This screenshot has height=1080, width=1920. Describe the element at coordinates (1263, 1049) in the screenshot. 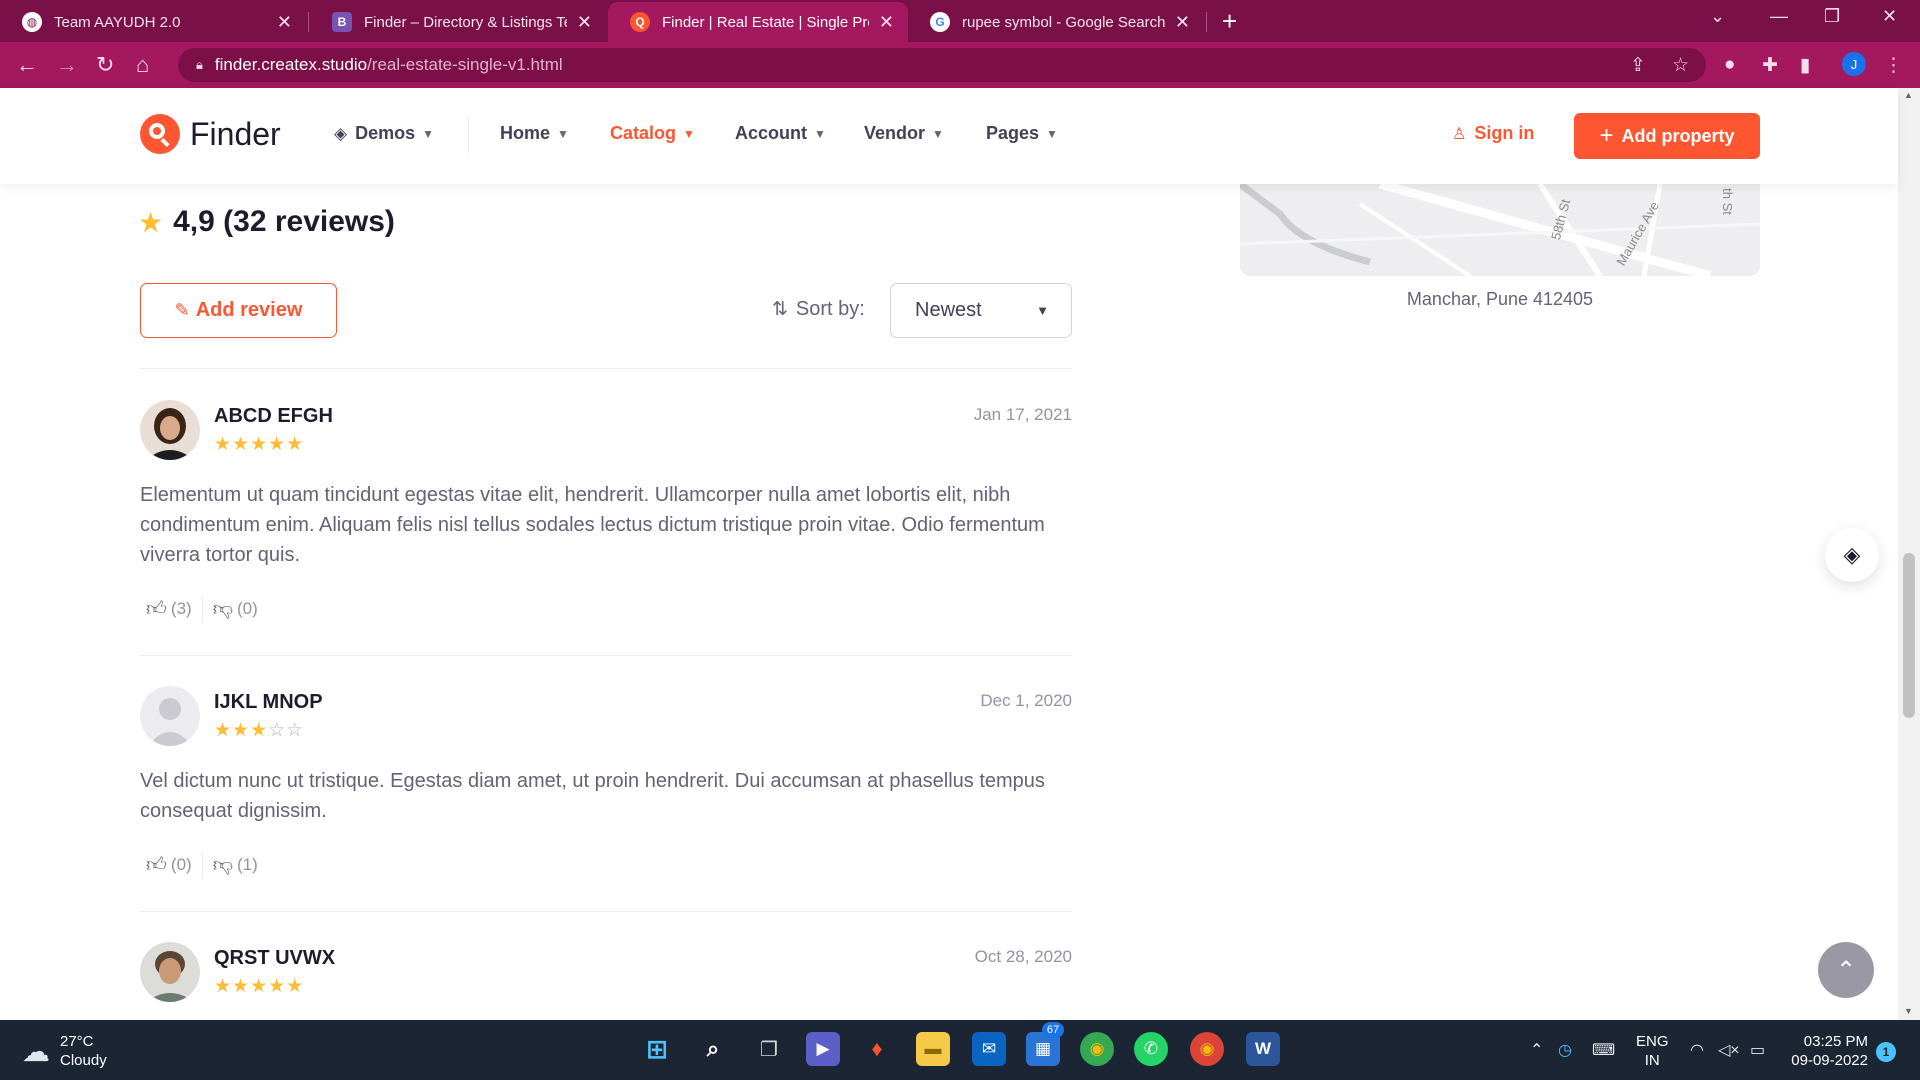

I see `word-icon: W` at that location.